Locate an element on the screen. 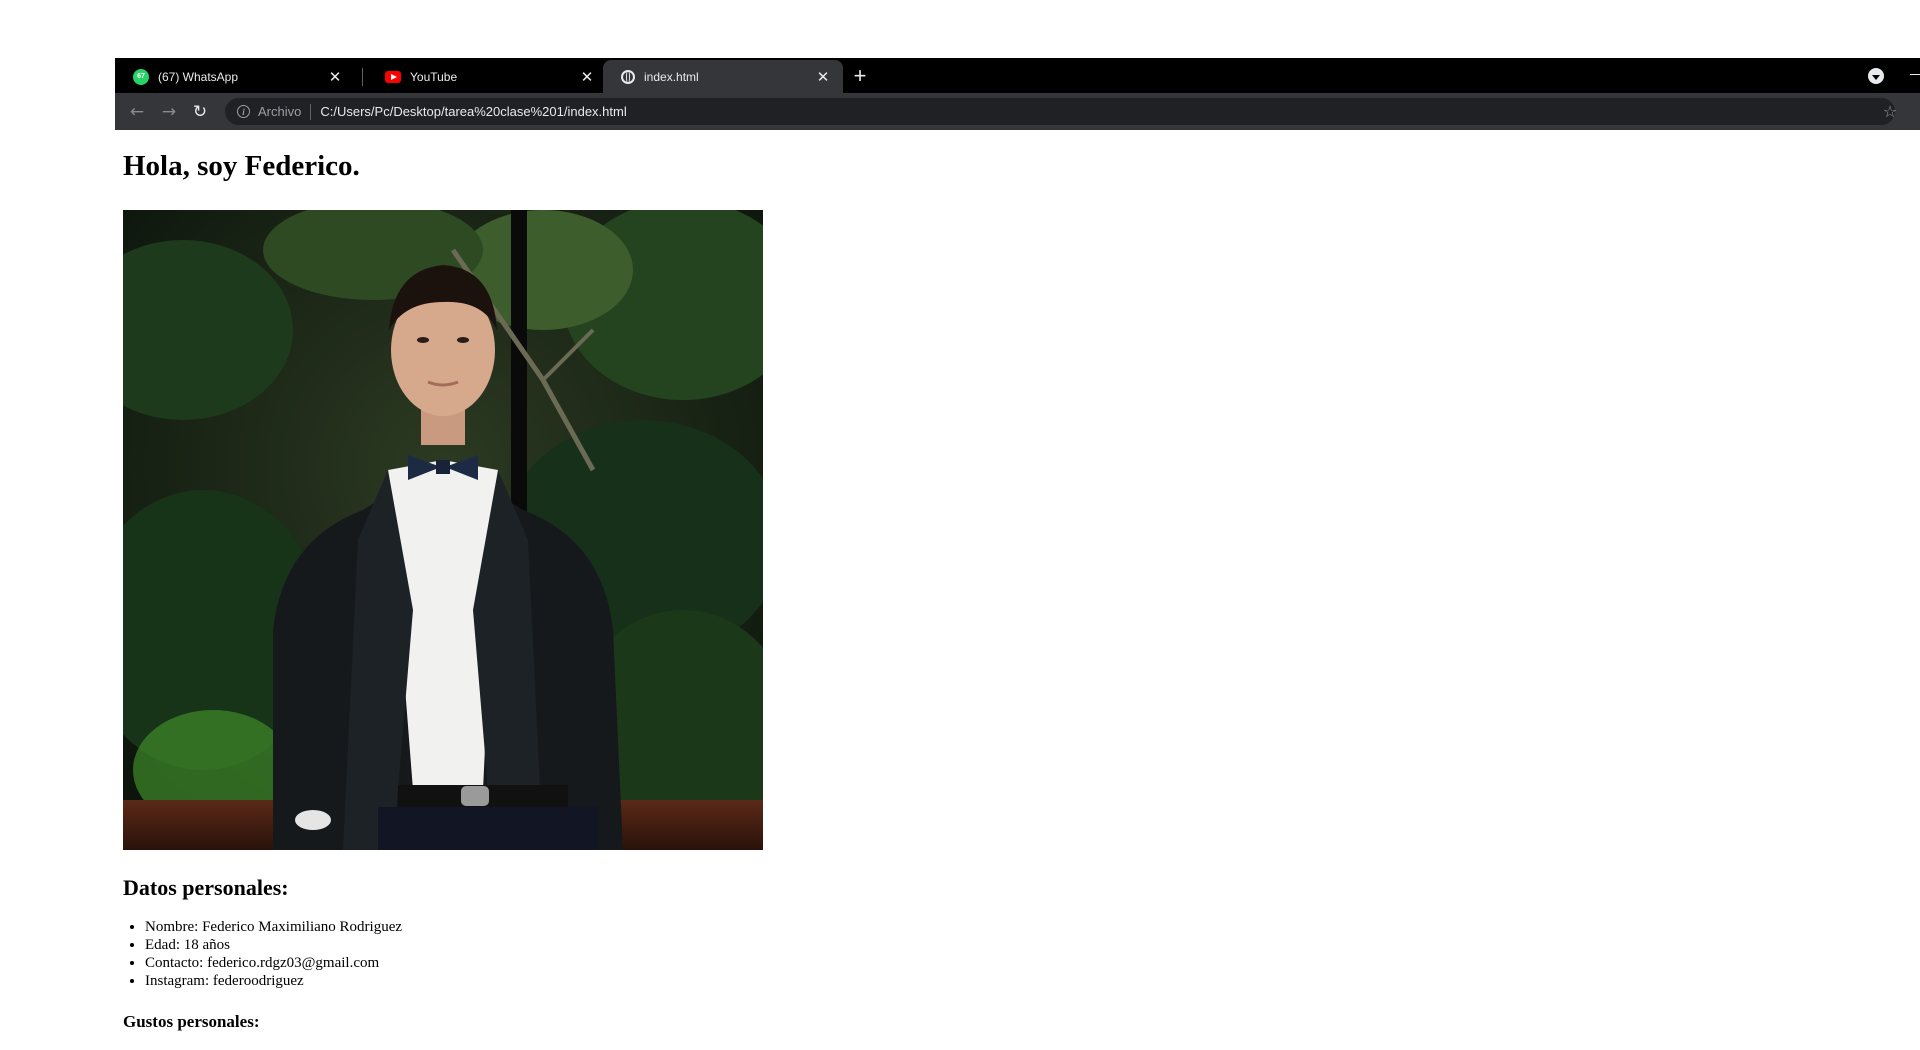 The image size is (1920, 1050). tab-title: (67) WhatsApp is located at coordinates (198, 76).